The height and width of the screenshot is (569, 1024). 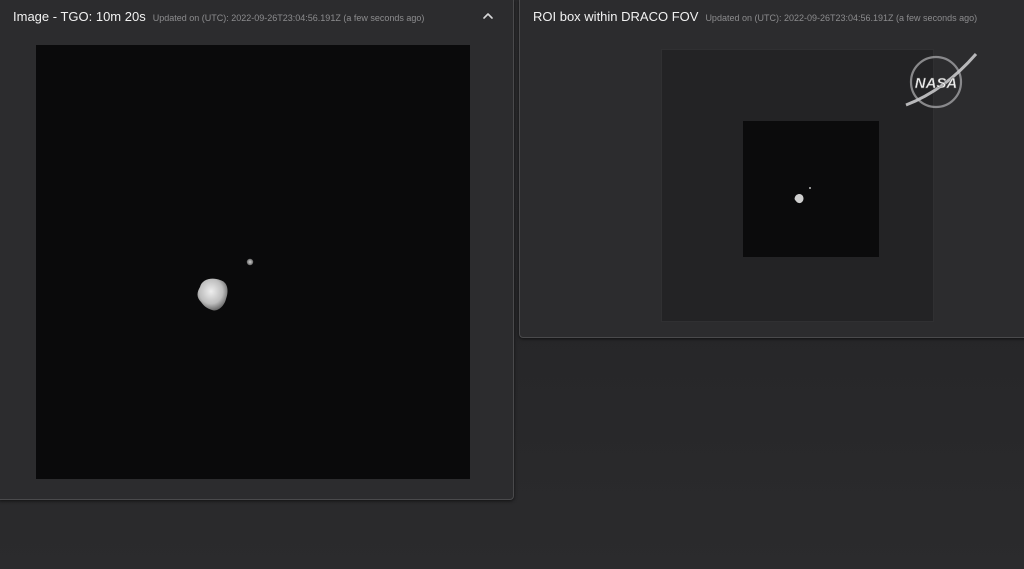 I want to click on roi-image, so click(x=802, y=195).